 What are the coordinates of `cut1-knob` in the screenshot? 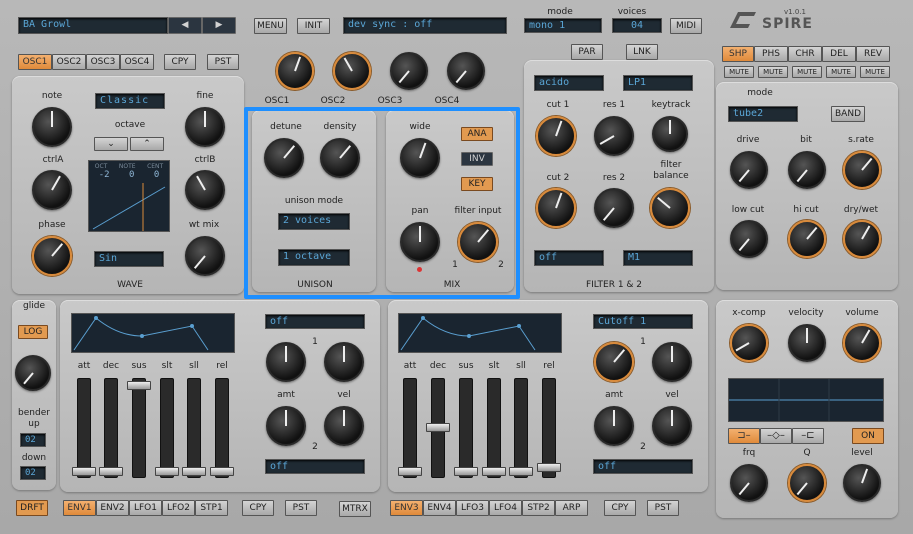 It's located at (556, 136).